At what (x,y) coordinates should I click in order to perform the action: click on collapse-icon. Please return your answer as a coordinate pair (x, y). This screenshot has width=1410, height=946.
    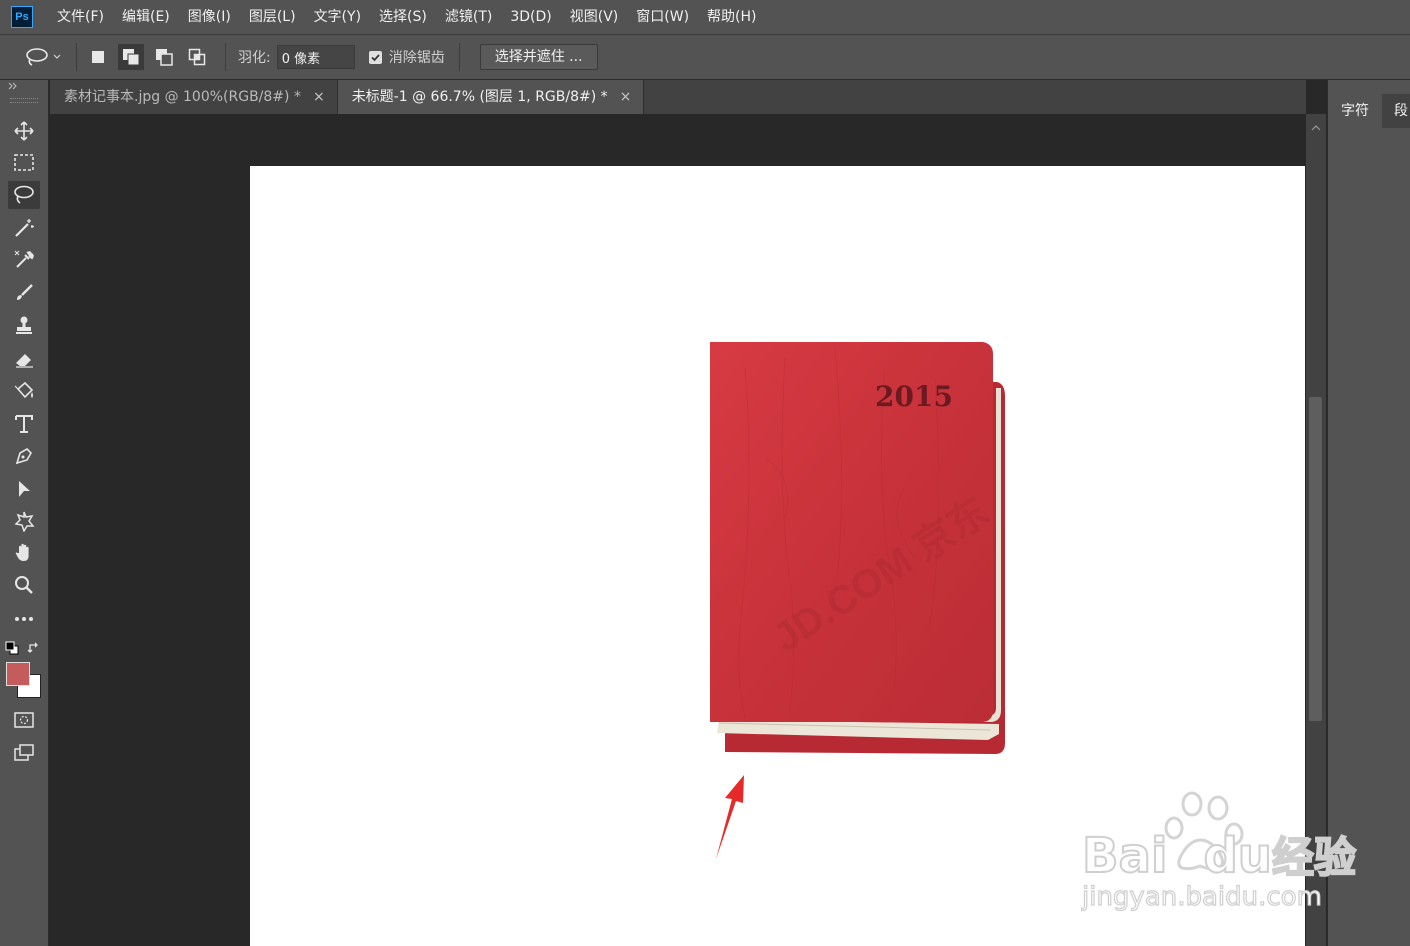
    Looking at the image, I should click on (14, 86).